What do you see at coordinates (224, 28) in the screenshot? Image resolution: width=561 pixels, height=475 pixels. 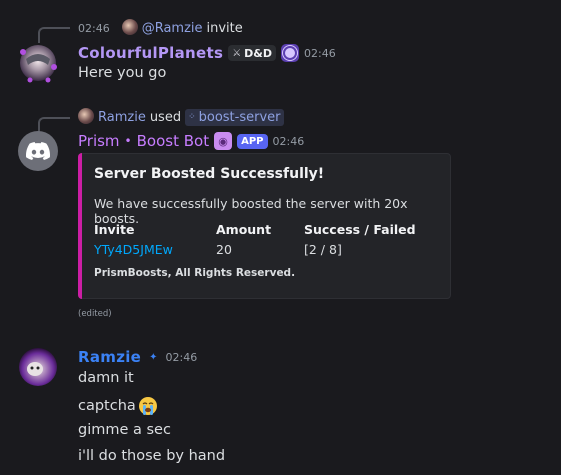 I see `reply-text: invite` at bounding box center [224, 28].